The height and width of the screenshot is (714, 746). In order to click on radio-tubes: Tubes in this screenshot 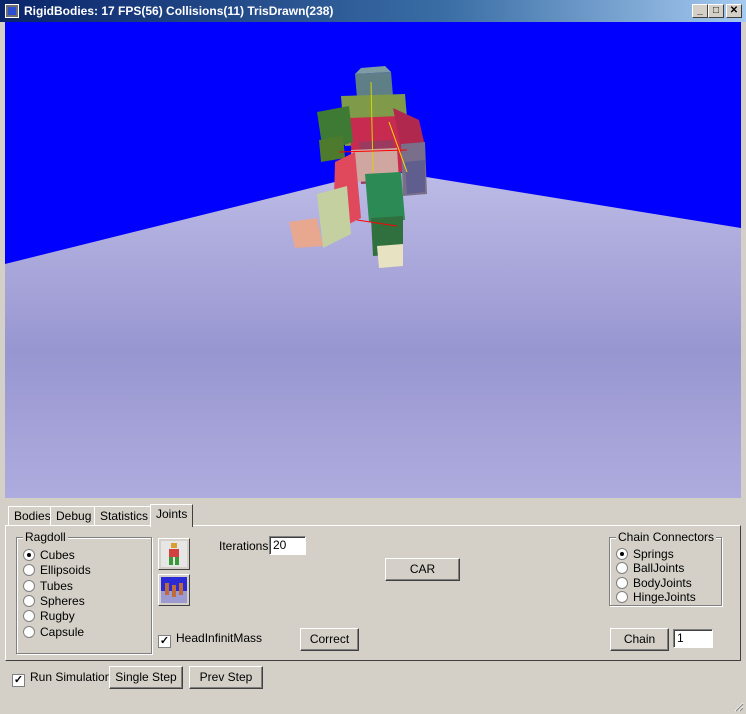, I will do `click(48, 586)`.